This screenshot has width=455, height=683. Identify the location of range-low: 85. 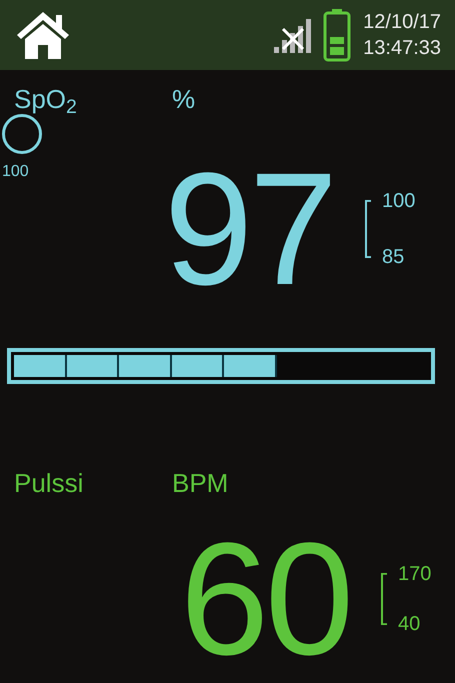
(393, 257).